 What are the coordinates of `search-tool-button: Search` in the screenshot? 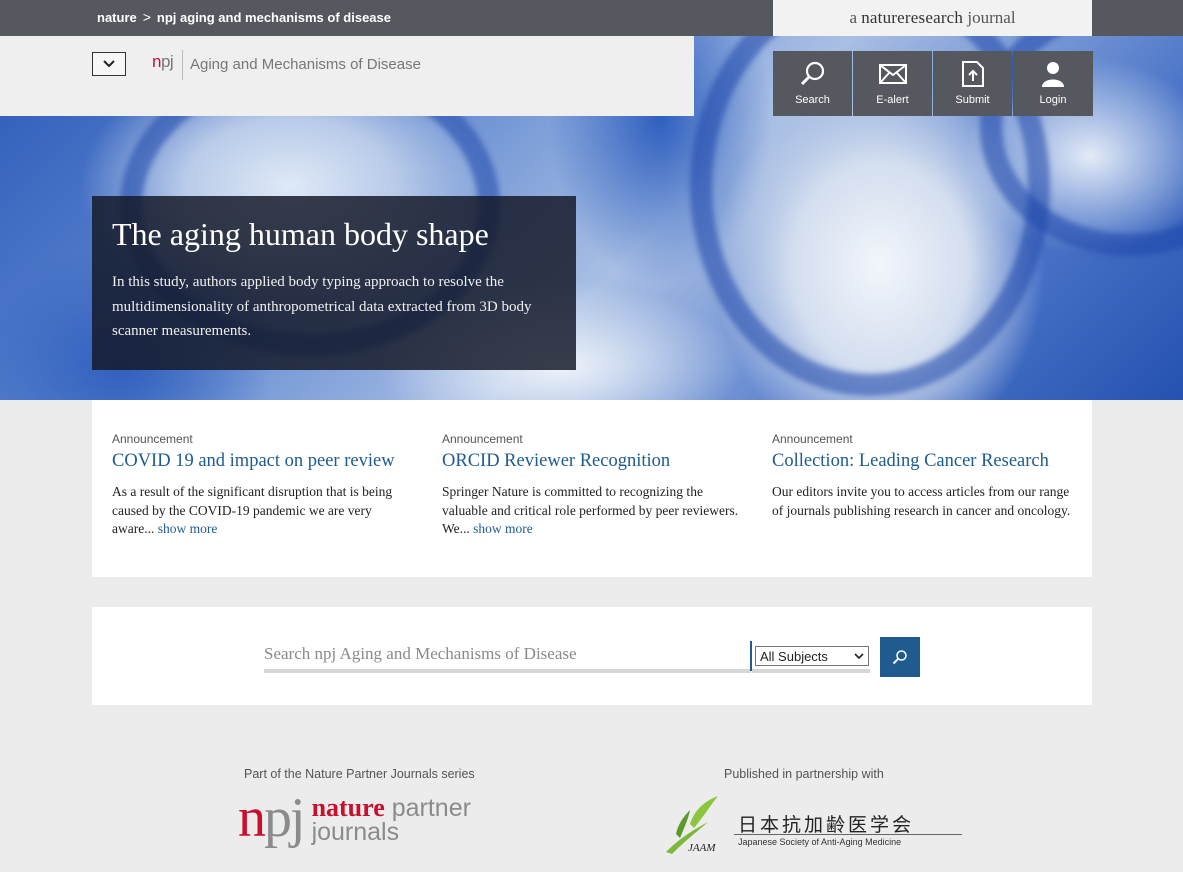 It's located at (812, 83).